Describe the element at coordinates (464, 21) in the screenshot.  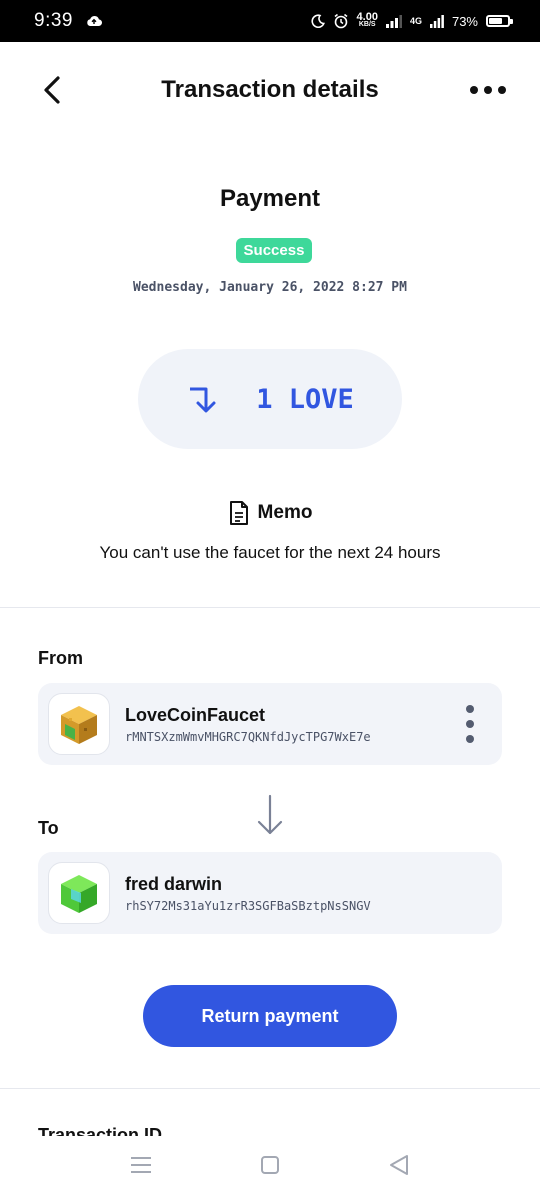
I see `battery-percent: 73%` at that location.